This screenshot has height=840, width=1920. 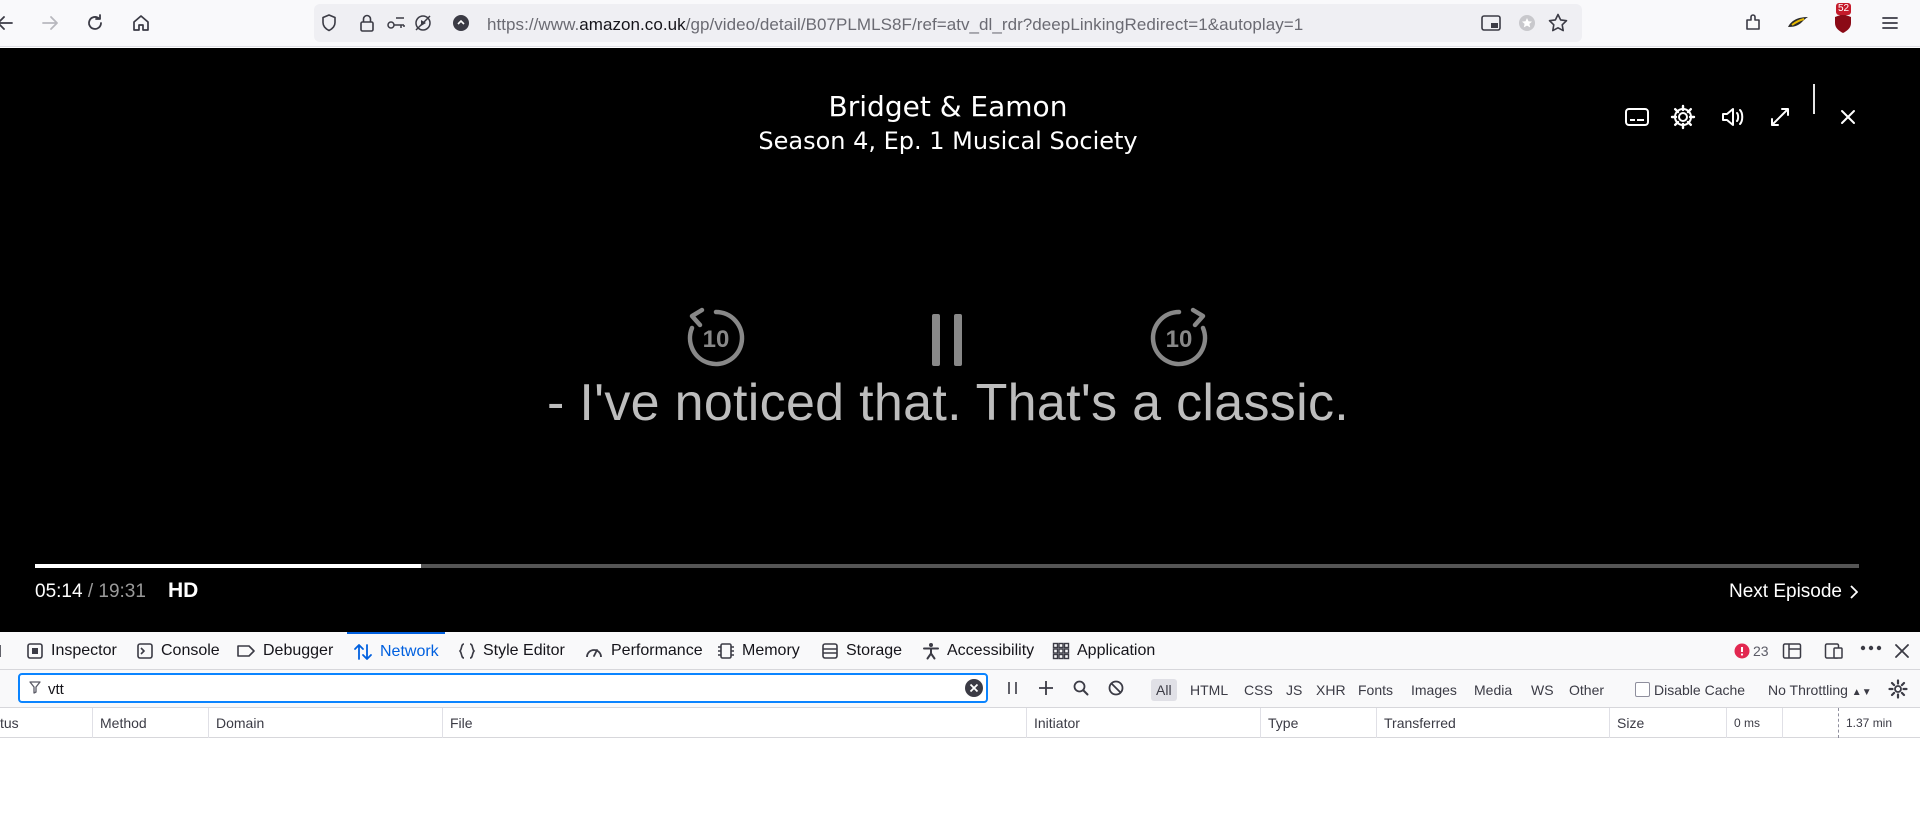 What do you see at coordinates (734, 723) in the screenshot?
I see `column-file: File` at bounding box center [734, 723].